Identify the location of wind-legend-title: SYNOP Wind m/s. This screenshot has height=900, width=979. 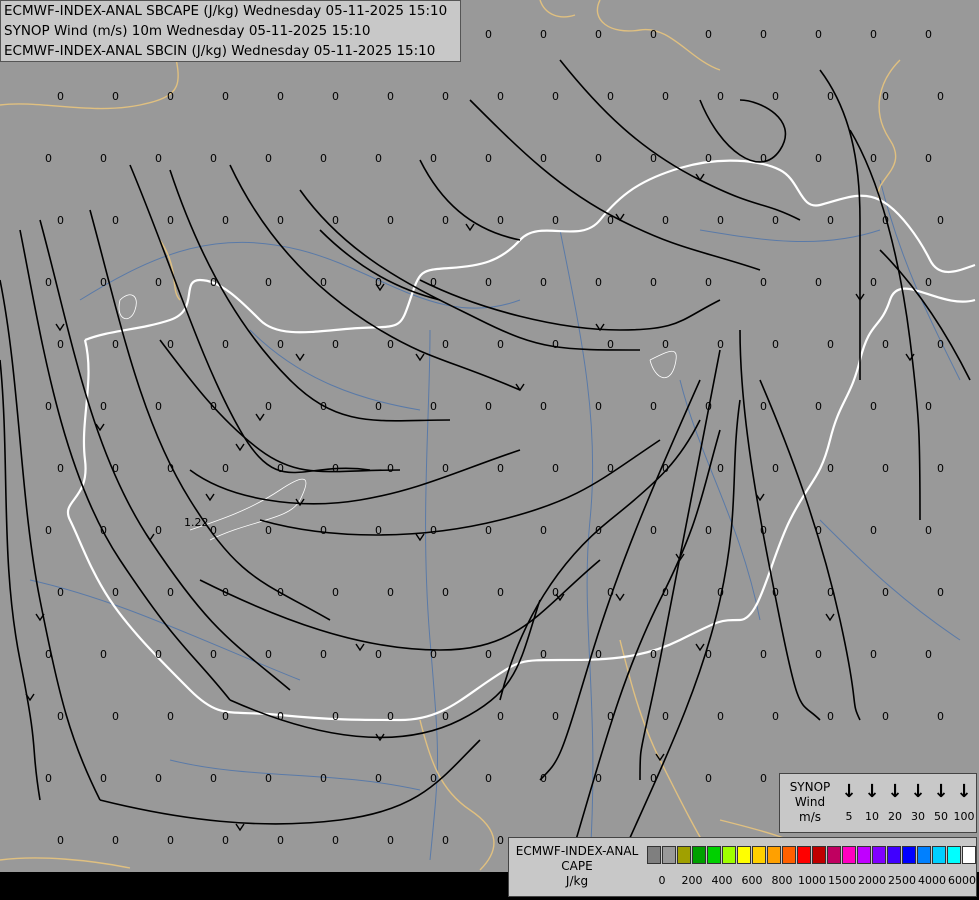
(810, 802).